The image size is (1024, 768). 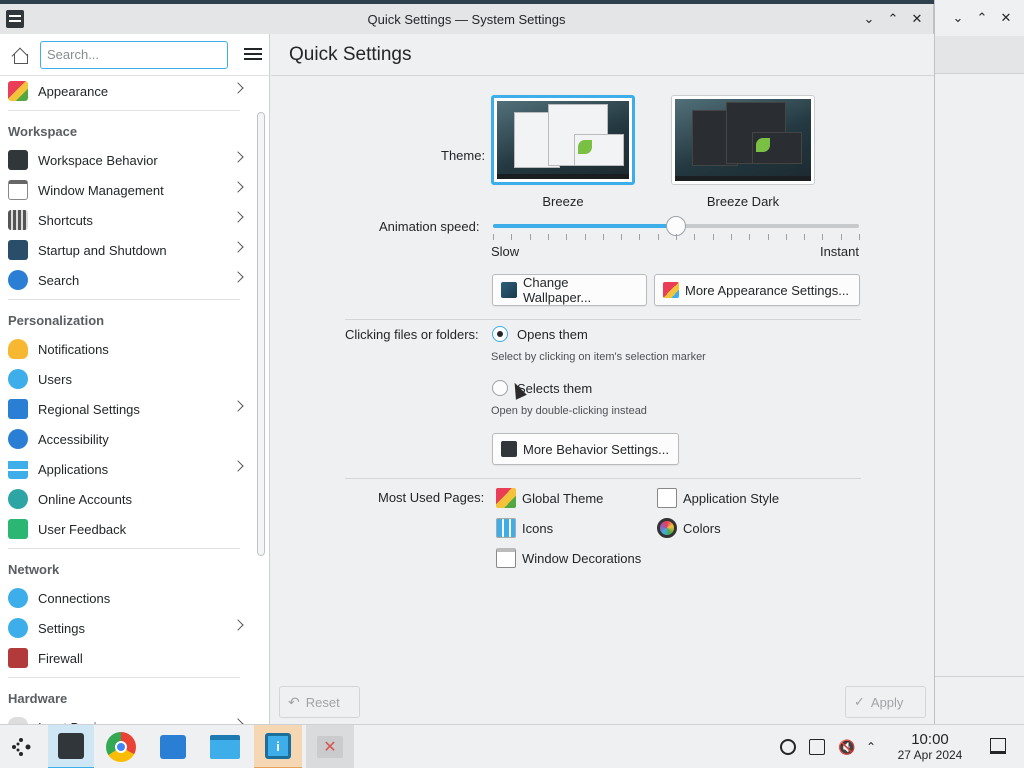 What do you see at coordinates (667, 498) in the screenshot?
I see `application-style-icon` at bounding box center [667, 498].